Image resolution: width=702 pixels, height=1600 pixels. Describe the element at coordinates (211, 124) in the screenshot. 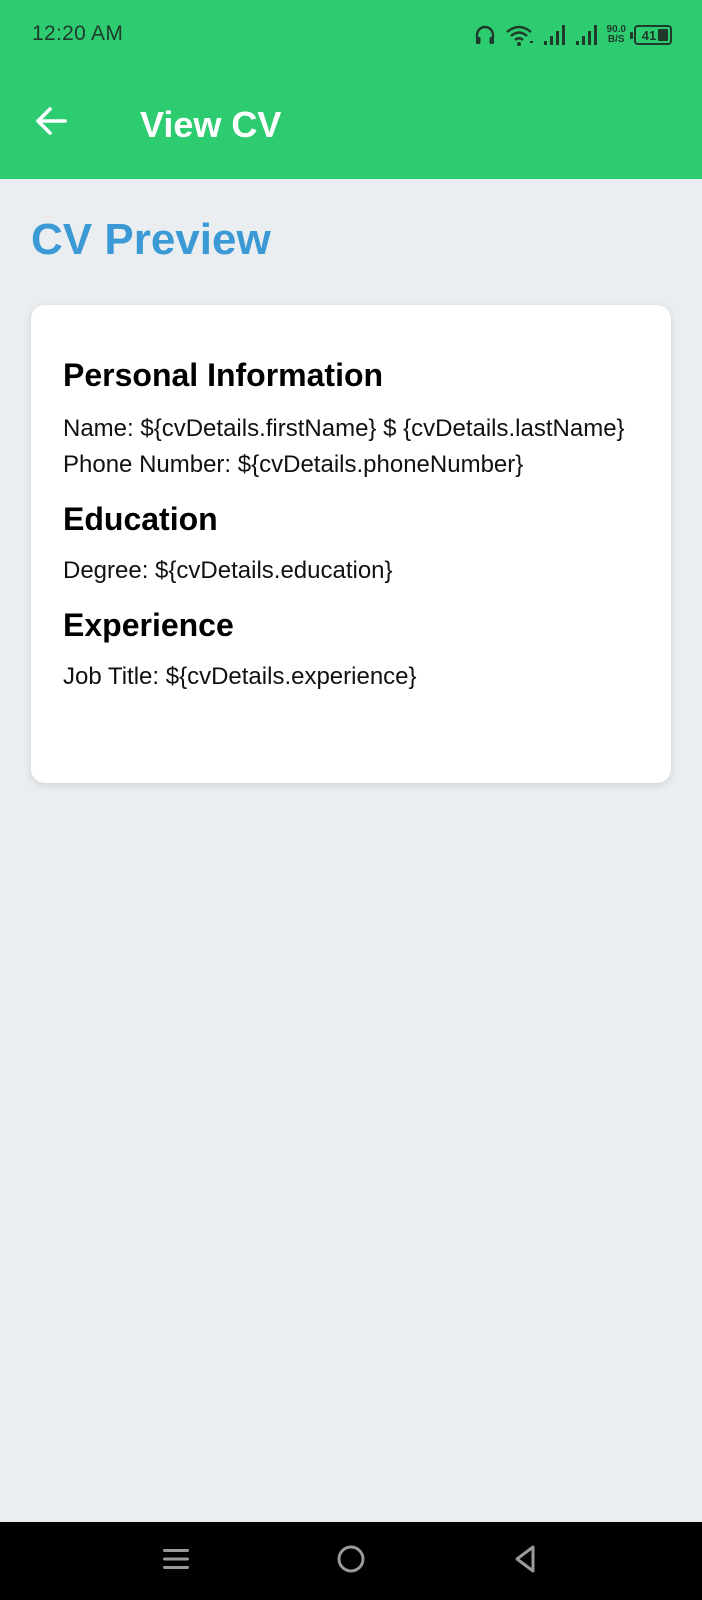

I see `app-bar-title: View CV` at that location.